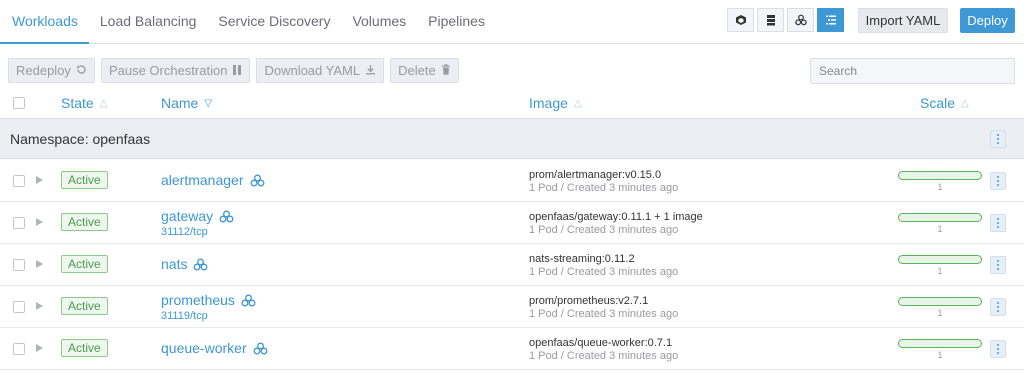 The height and width of the screenshot is (381, 1024). Describe the element at coordinates (198, 300) in the screenshot. I see `workload-name: prometheus` at that location.